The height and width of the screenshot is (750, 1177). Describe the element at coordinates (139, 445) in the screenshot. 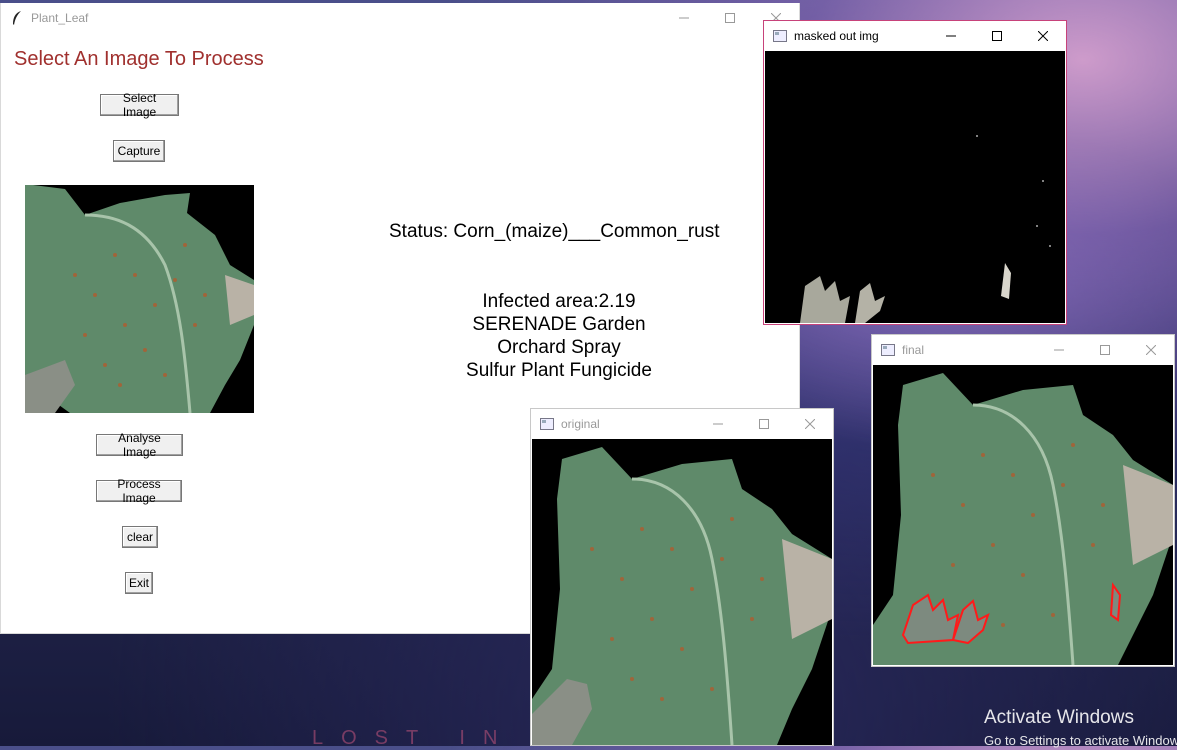

I see `analyse-image-button: Analyse Image` at that location.